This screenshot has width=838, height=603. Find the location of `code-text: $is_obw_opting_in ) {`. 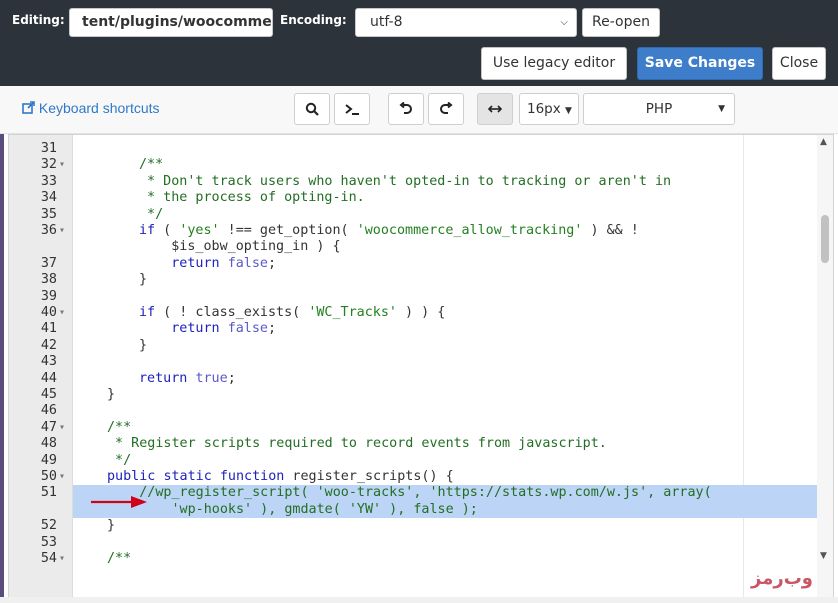

code-text: $is_obw_opting_in ) { is located at coordinates (240, 247).